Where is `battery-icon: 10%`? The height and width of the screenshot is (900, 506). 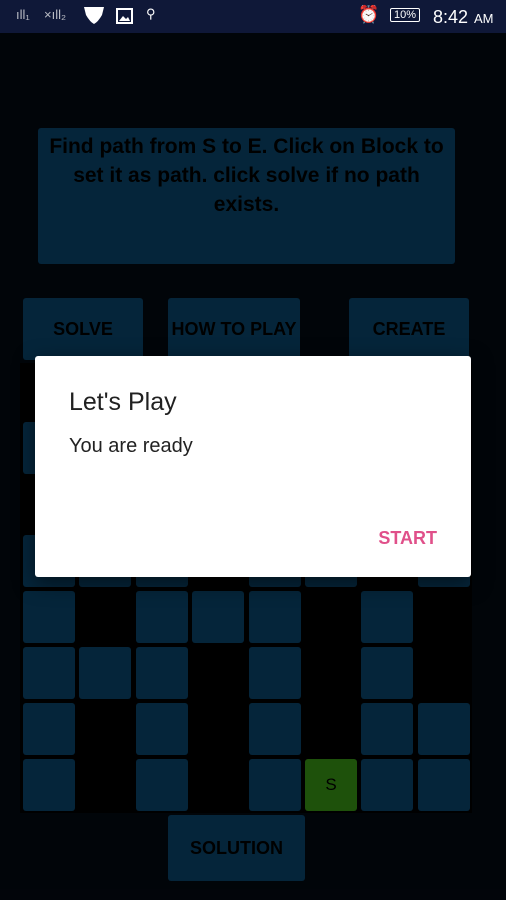 battery-icon: 10% is located at coordinates (405, 15).